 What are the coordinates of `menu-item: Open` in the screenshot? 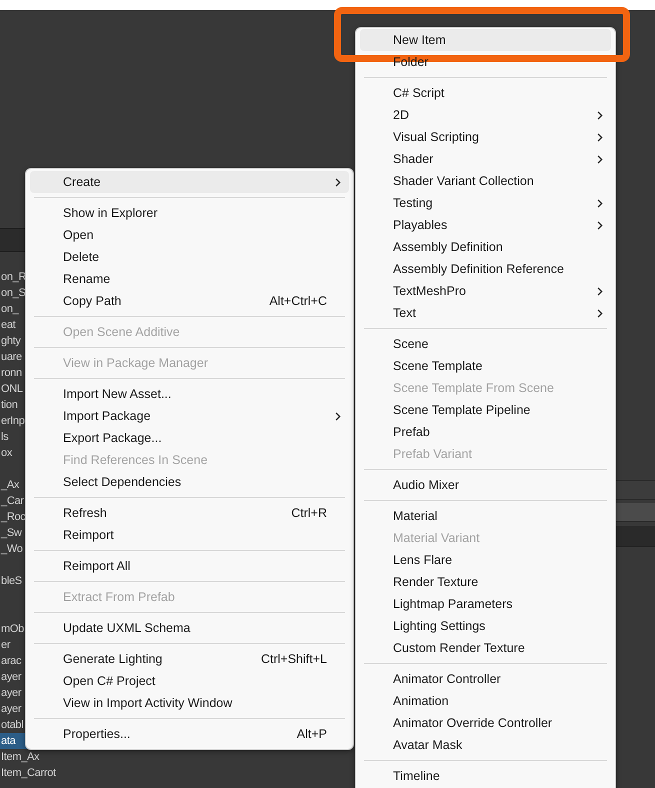 It's located at (189, 235).